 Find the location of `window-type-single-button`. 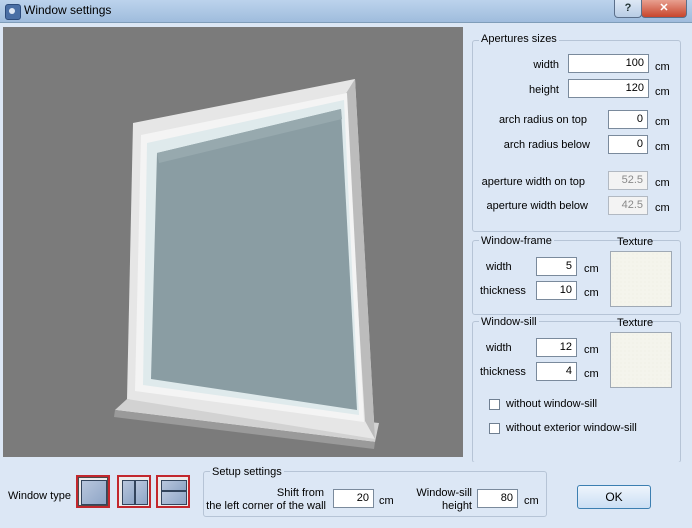

window-type-single-button is located at coordinates (93, 491).